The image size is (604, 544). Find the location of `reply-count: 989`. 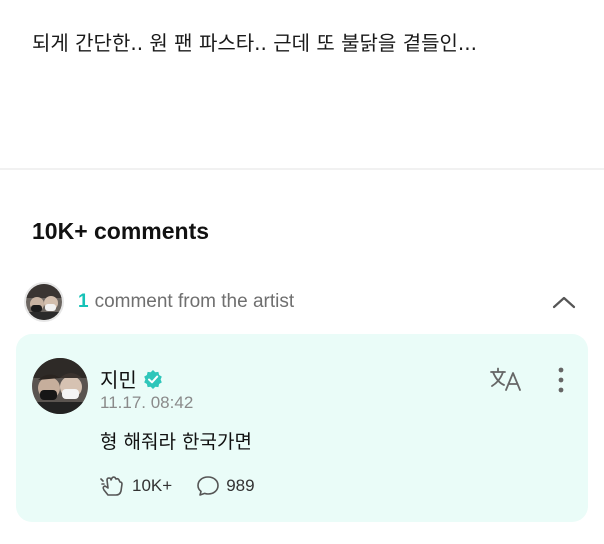

reply-count: 989 is located at coordinates (240, 485).